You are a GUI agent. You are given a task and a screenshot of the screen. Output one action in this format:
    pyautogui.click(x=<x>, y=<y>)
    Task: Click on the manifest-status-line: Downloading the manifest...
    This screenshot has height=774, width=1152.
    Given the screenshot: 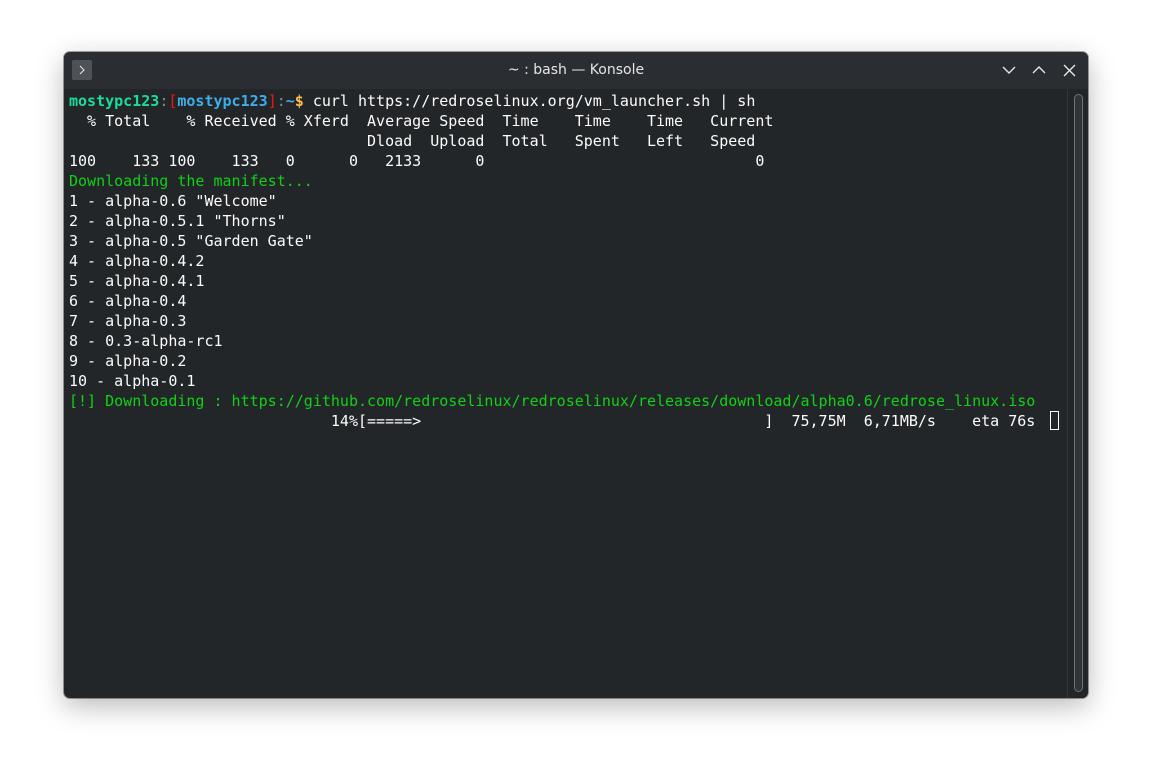 What is the action you would take?
    pyautogui.click(x=191, y=181)
    